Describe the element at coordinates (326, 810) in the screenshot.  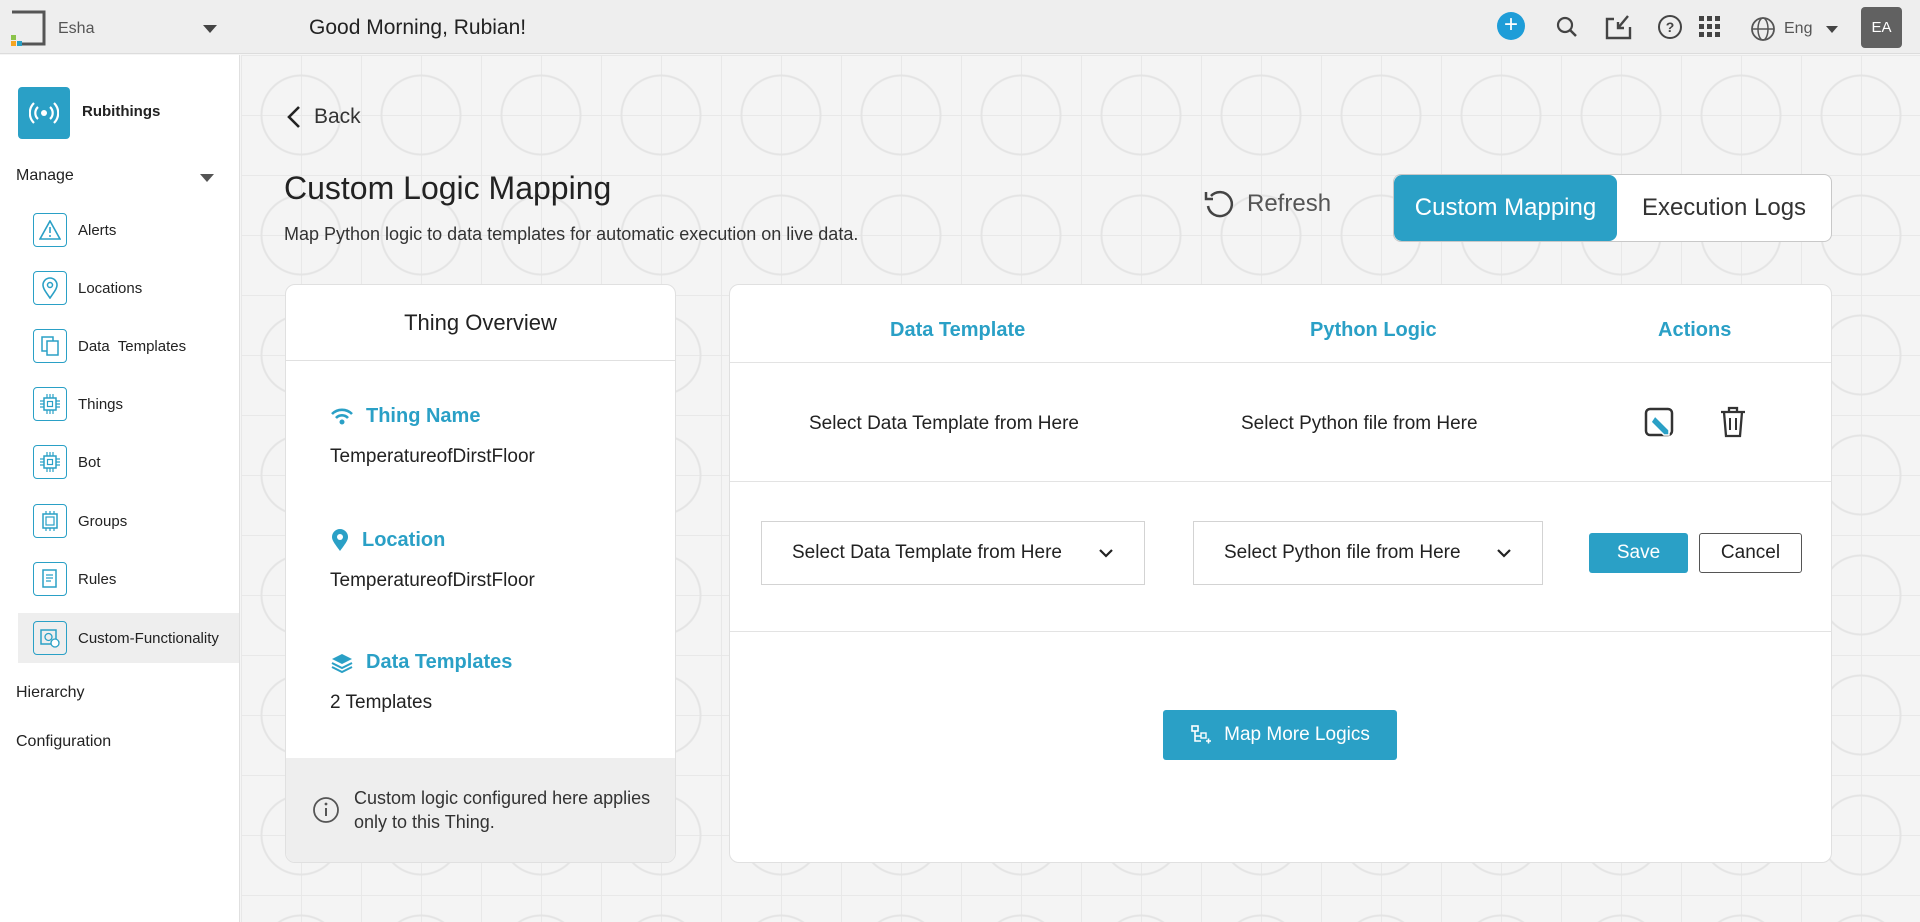
I see `info-icon` at that location.